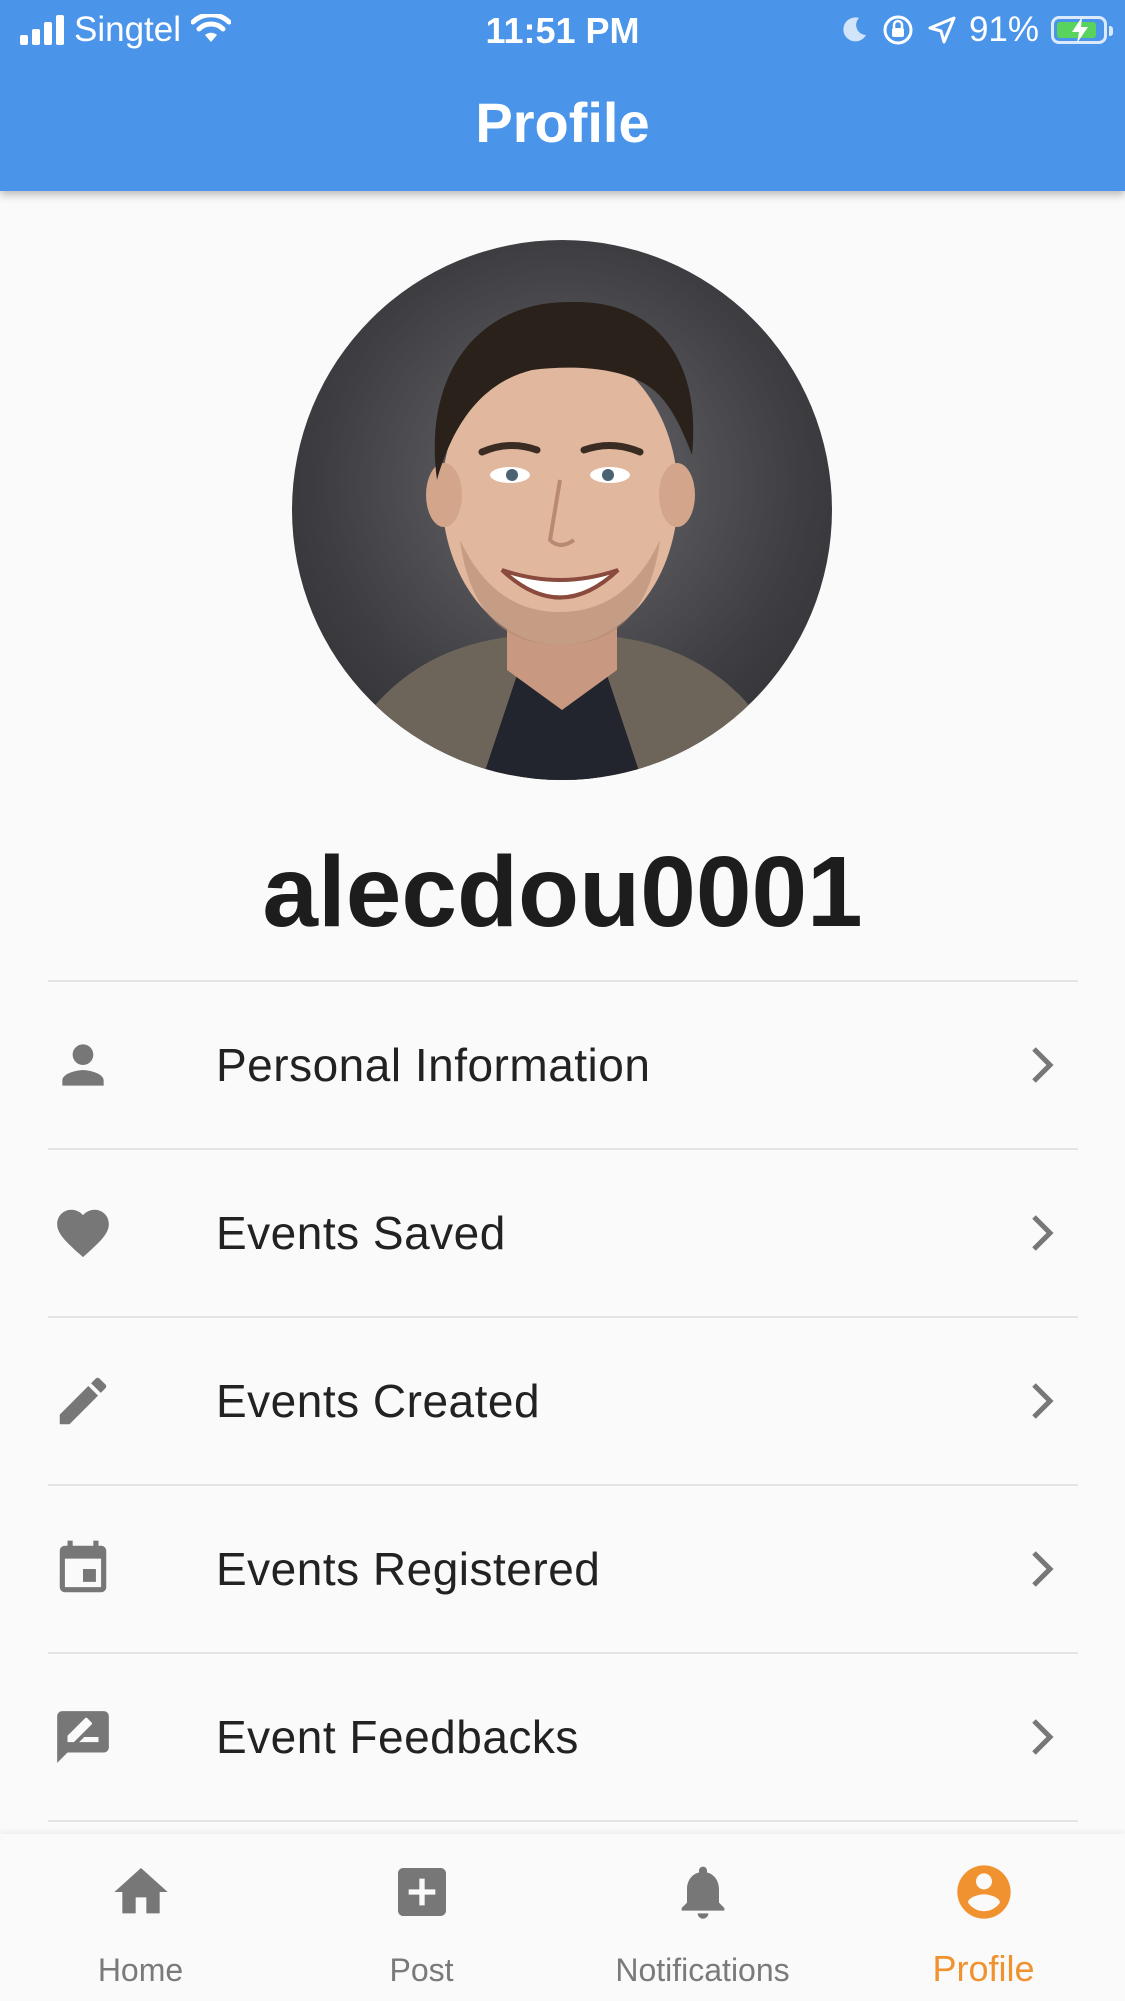 This screenshot has height=2001, width=1125. I want to click on tab-notifications: Notifications, so click(702, 1917).